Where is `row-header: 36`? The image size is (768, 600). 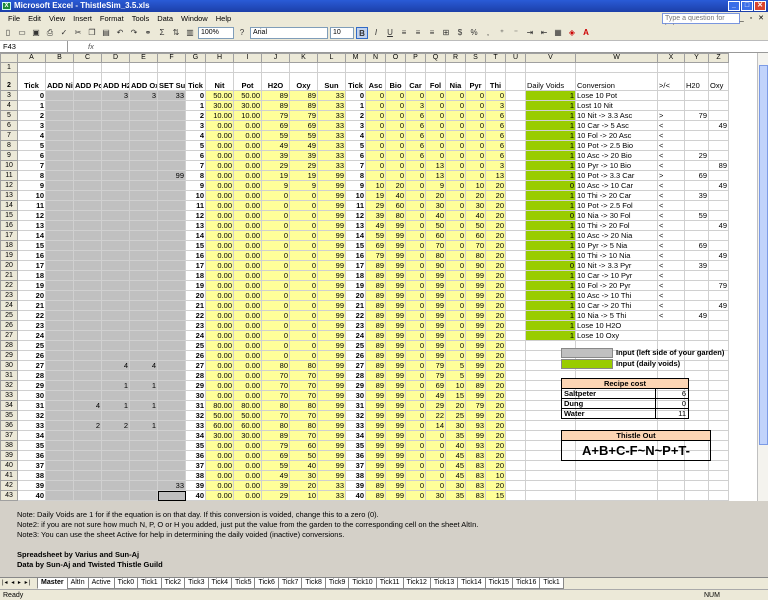
row-header: 36 is located at coordinates (9, 425).